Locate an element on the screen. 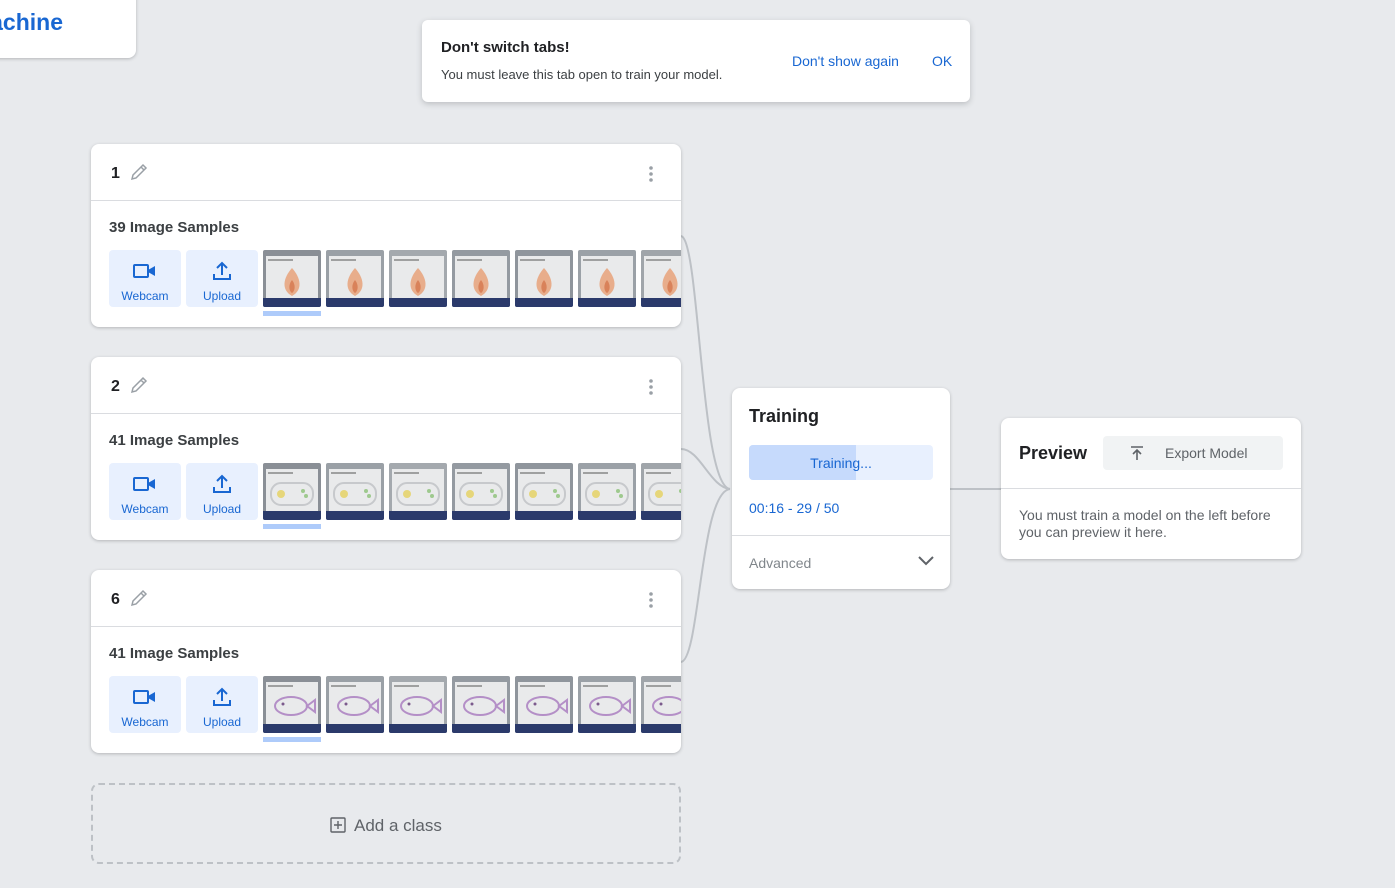 This screenshot has height=888, width=1395. class-name: 1 is located at coordinates (115, 173).